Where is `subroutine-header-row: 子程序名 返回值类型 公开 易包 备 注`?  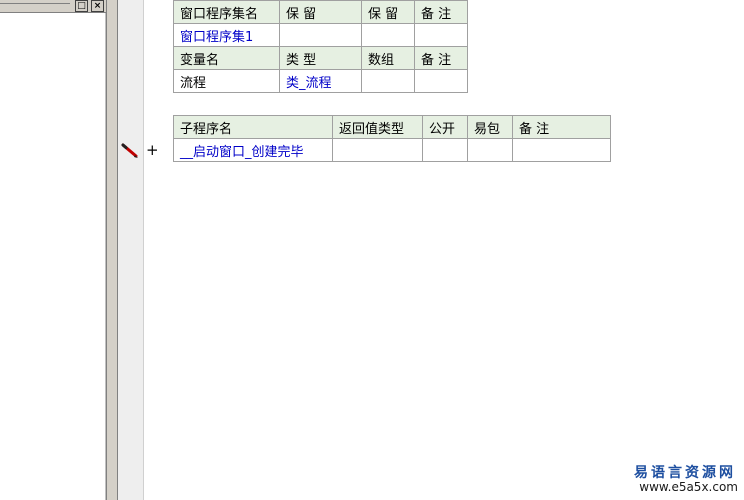 subroutine-header-row: 子程序名 返回值类型 公开 易包 备 注 is located at coordinates (392, 127).